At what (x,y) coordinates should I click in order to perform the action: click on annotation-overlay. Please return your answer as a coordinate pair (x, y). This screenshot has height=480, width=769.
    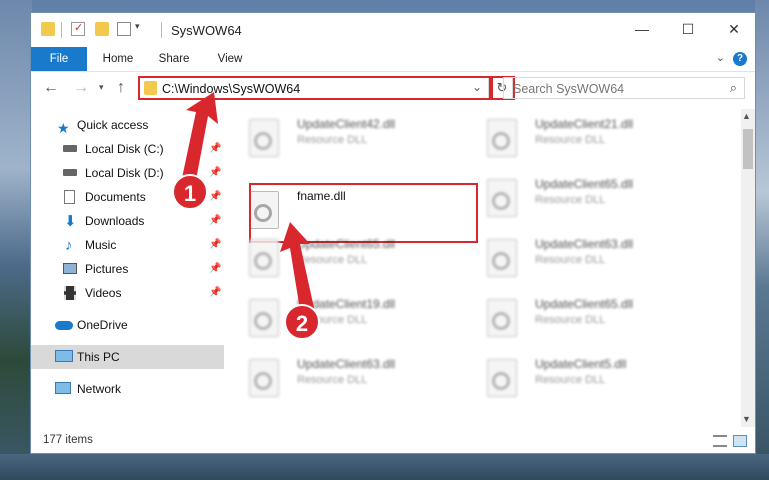
    Looking at the image, I should click on (248, 201).